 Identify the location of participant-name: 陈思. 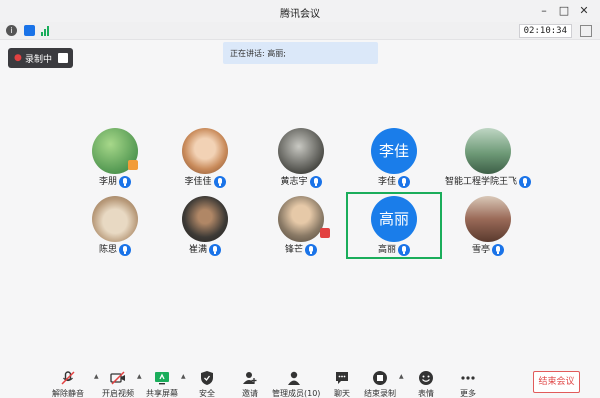
(107, 250).